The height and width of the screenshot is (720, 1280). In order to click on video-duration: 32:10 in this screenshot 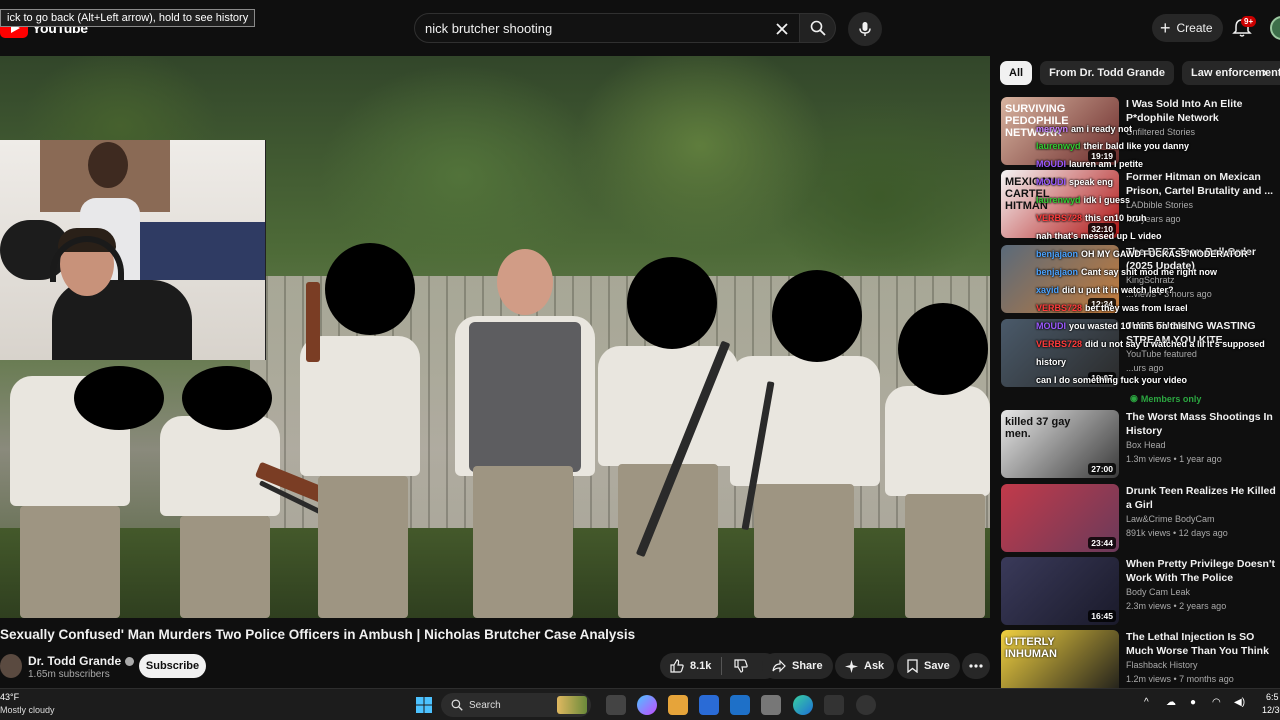, I will do `click(1102, 229)`.